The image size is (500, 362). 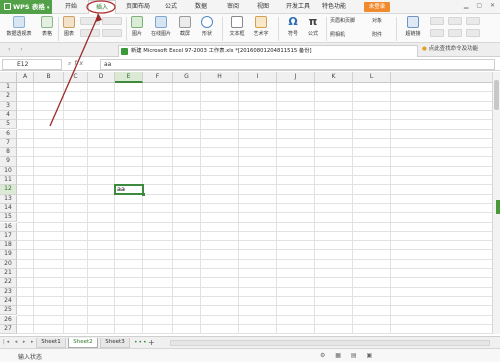 I want to click on name-box: E12, so click(x=32, y=64).